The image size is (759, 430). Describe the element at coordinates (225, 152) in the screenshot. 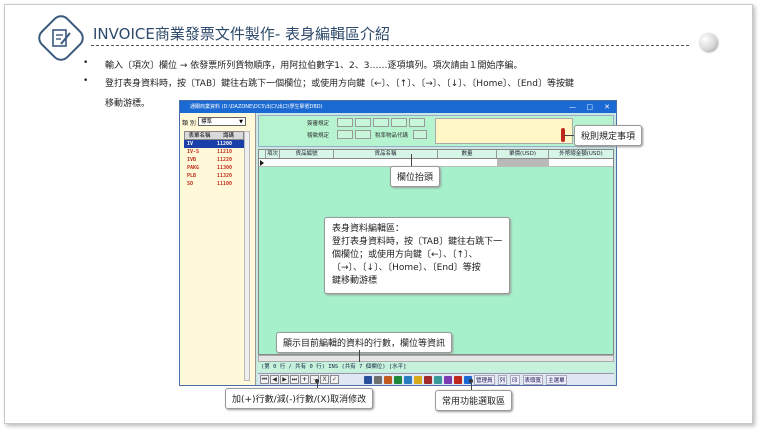

I see `row-code: 11210` at that location.